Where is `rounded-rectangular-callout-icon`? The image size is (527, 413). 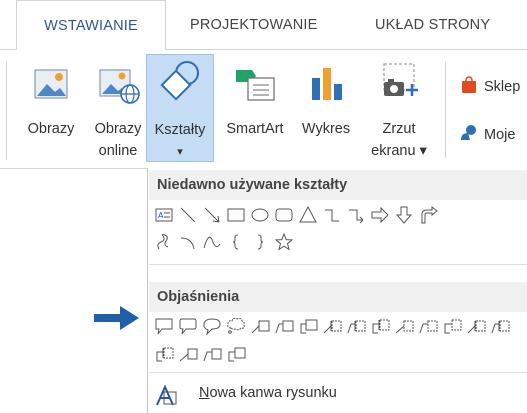 rounded-rectangular-callout-icon is located at coordinates (188, 326).